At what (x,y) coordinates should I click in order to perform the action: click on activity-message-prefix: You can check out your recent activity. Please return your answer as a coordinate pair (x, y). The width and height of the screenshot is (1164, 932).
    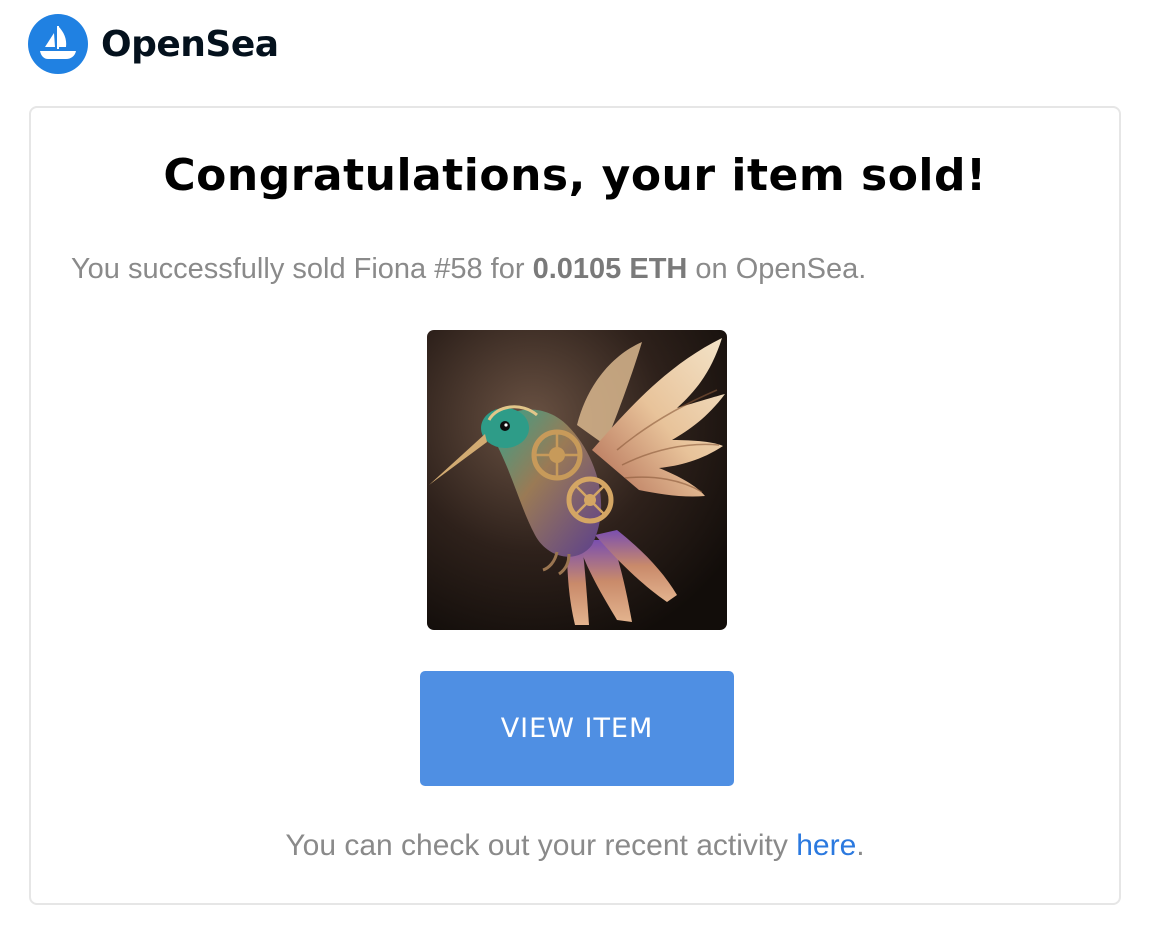
    Looking at the image, I should click on (536, 845).